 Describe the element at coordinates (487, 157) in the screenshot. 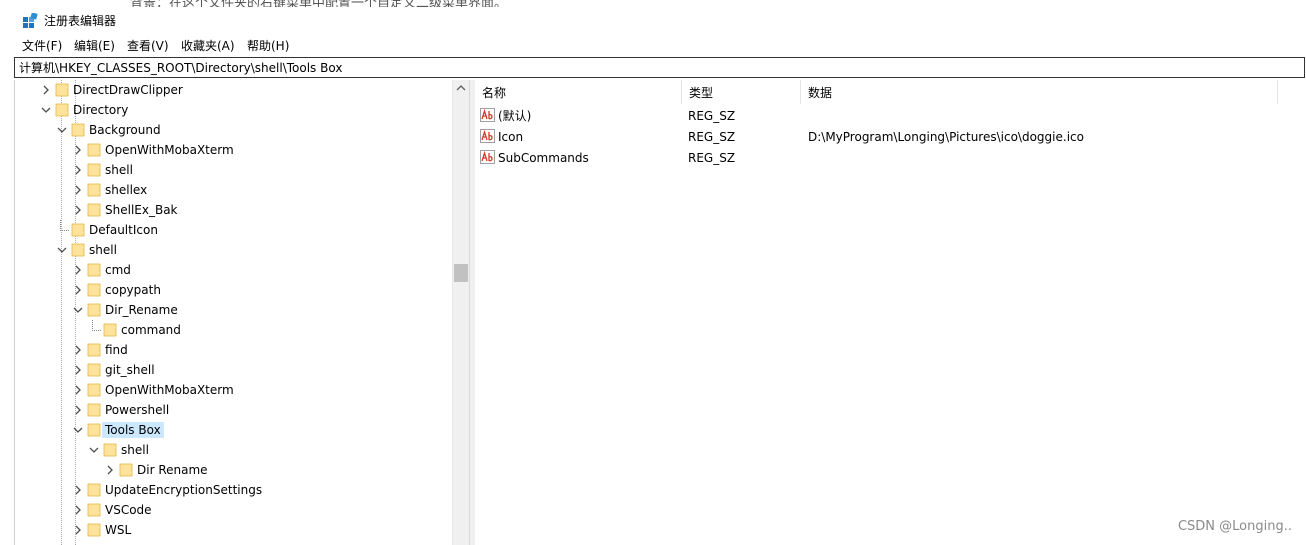

I see `string-value-icon` at that location.